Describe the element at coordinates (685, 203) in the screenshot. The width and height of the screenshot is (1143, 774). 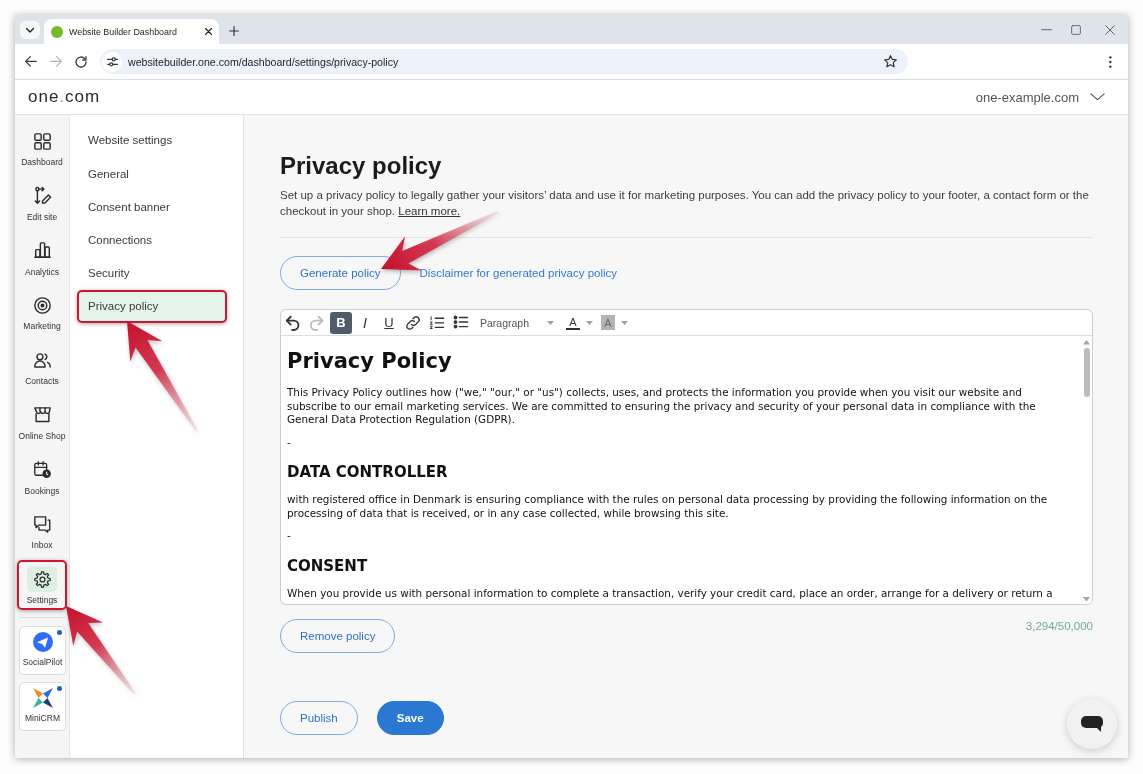
I see `page-description: Set up a privacy policy to legally gather your visitors’ data and use it for marketing purposes. You can add the privacy policy to your footer, a contact form or the checkout in your shop. Learn more.` at that location.